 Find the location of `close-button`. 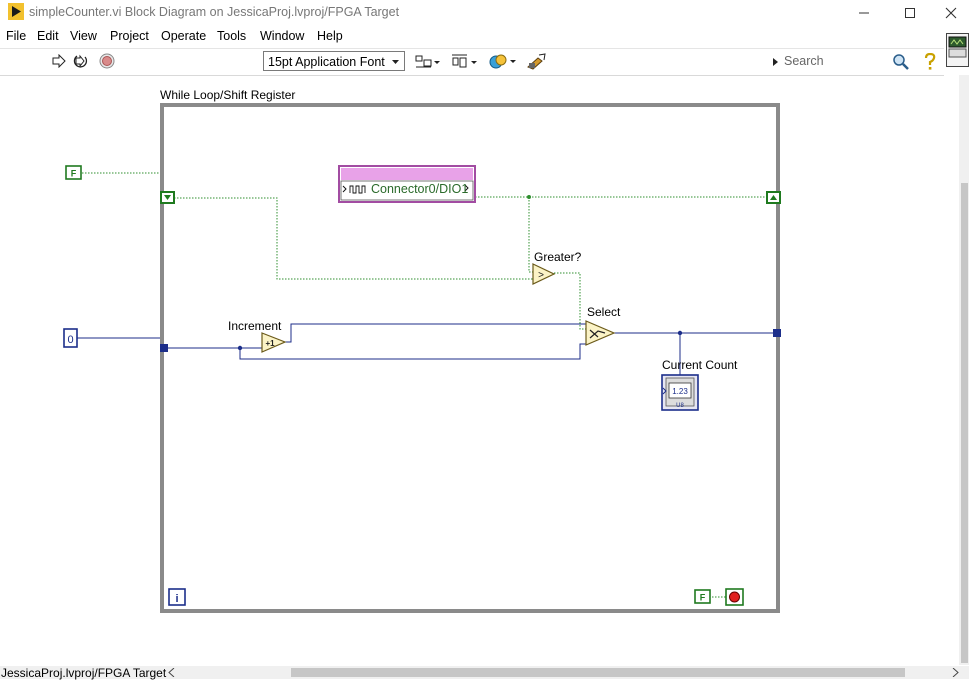

close-button is located at coordinates (951, 13).